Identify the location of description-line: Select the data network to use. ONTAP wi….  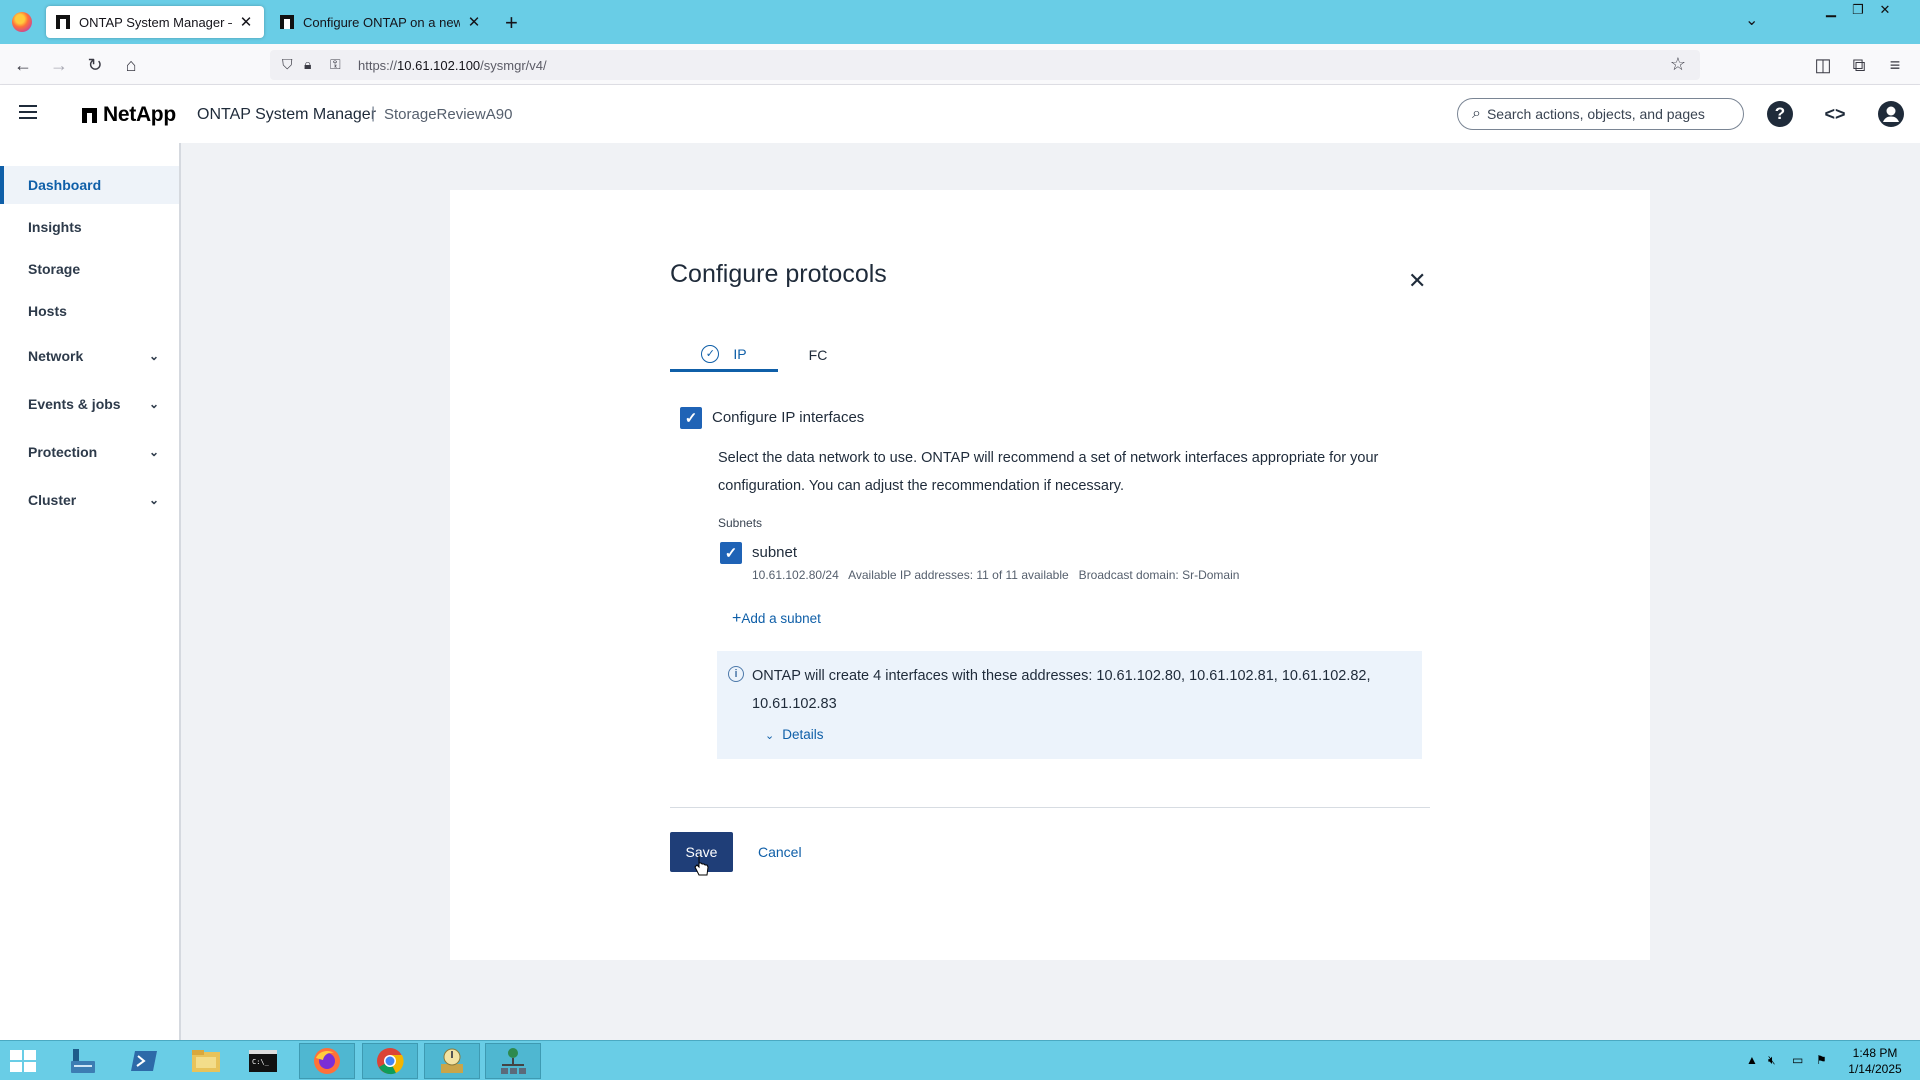
(1048, 458).